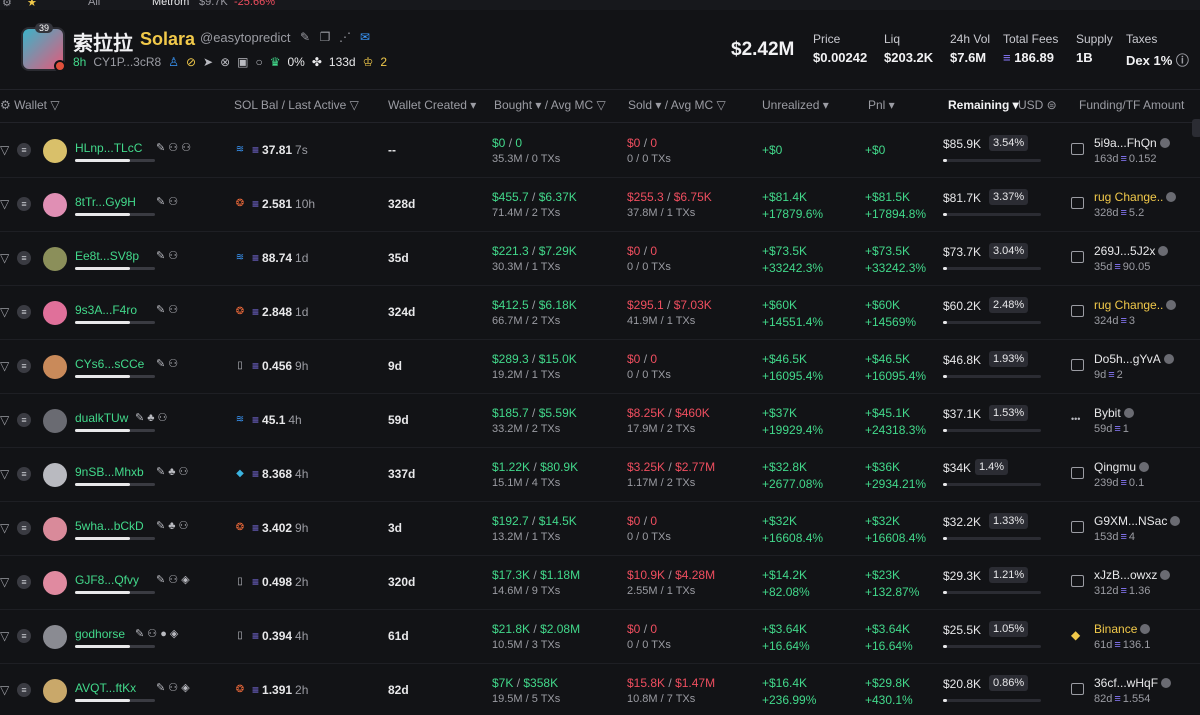  What do you see at coordinates (32, 4) in the screenshot?
I see `star-icon: ★` at bounding box center [32, 4].